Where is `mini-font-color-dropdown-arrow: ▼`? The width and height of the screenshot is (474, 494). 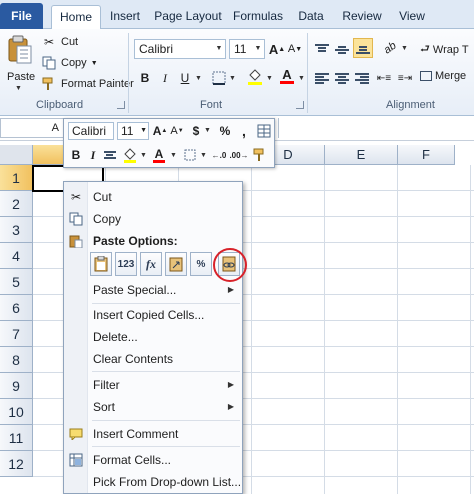
mini-font-color-dropdown-arrow: ▼ is located at coordinates (173, 155).